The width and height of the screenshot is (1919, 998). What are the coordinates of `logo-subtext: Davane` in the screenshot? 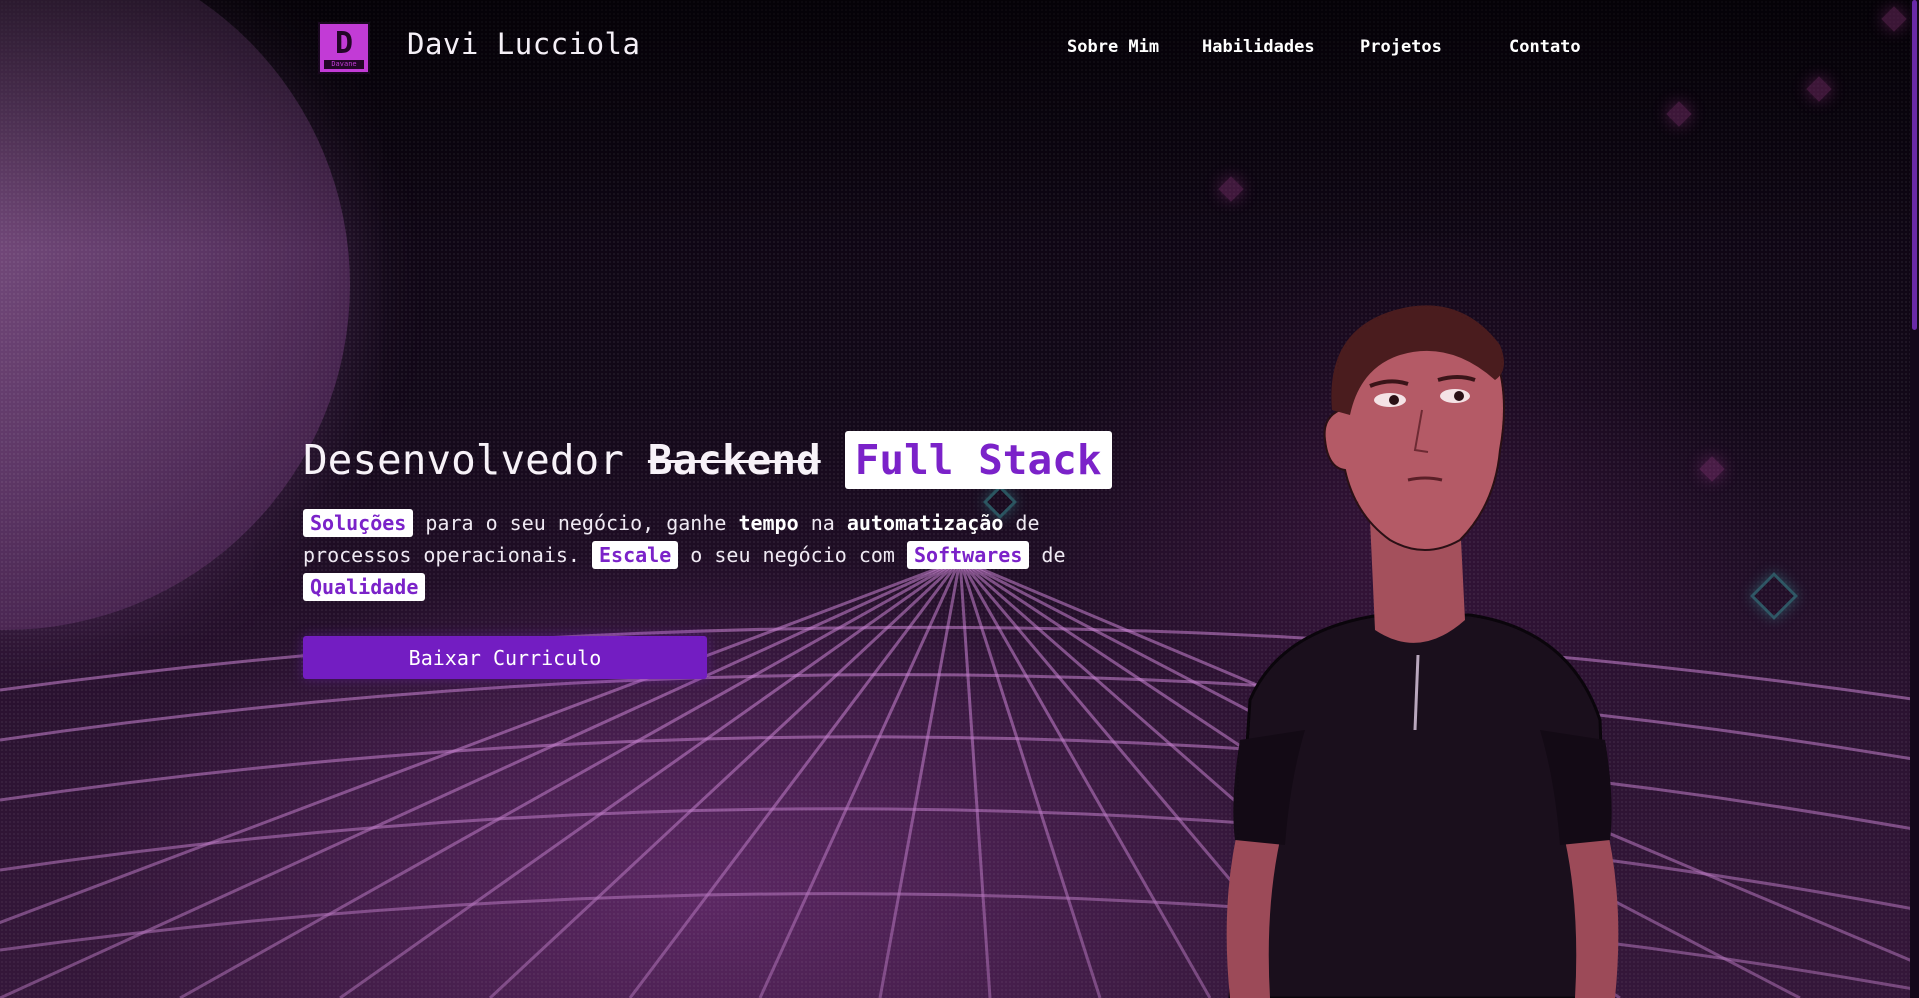 It's located at (344, 64).